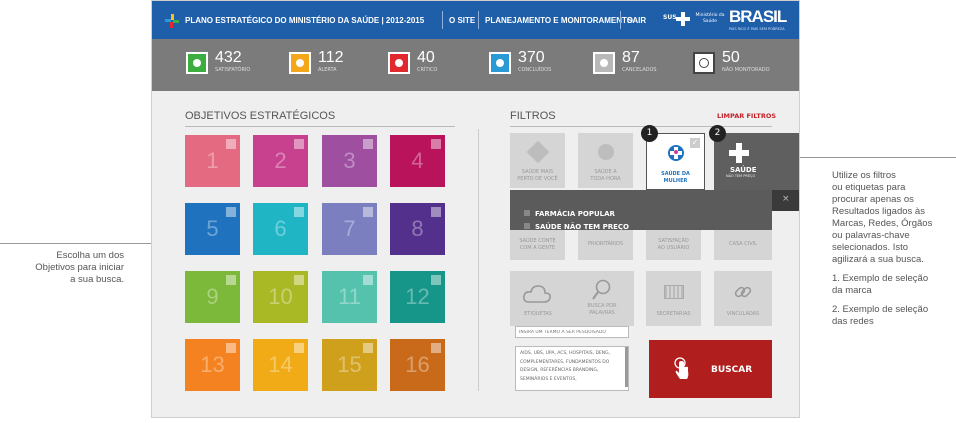  I want to click on objetivo-number: 14, so click(280, 364).